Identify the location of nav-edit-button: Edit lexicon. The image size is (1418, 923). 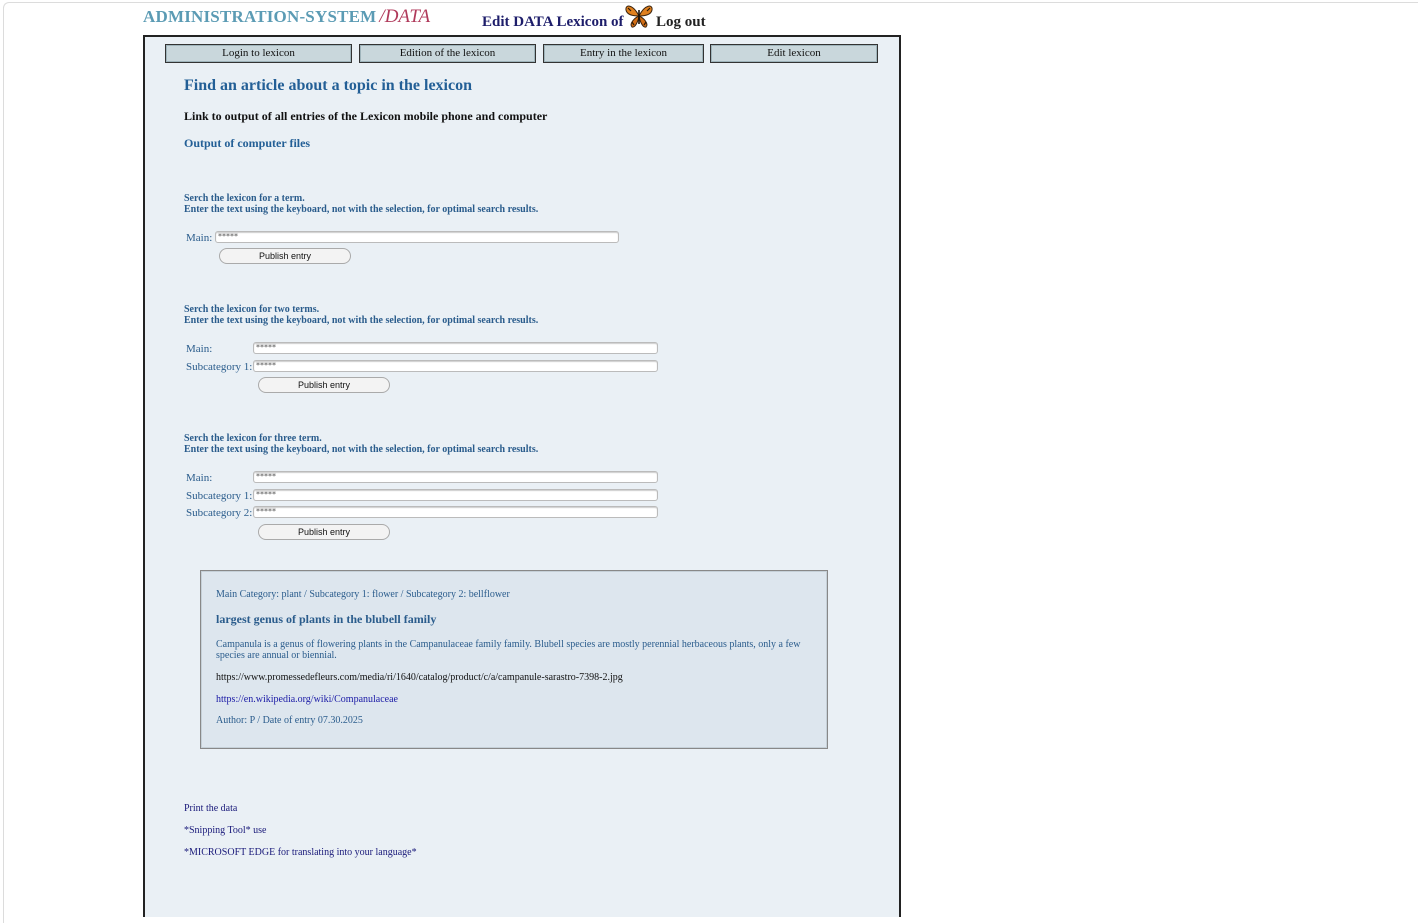
(794, 53).